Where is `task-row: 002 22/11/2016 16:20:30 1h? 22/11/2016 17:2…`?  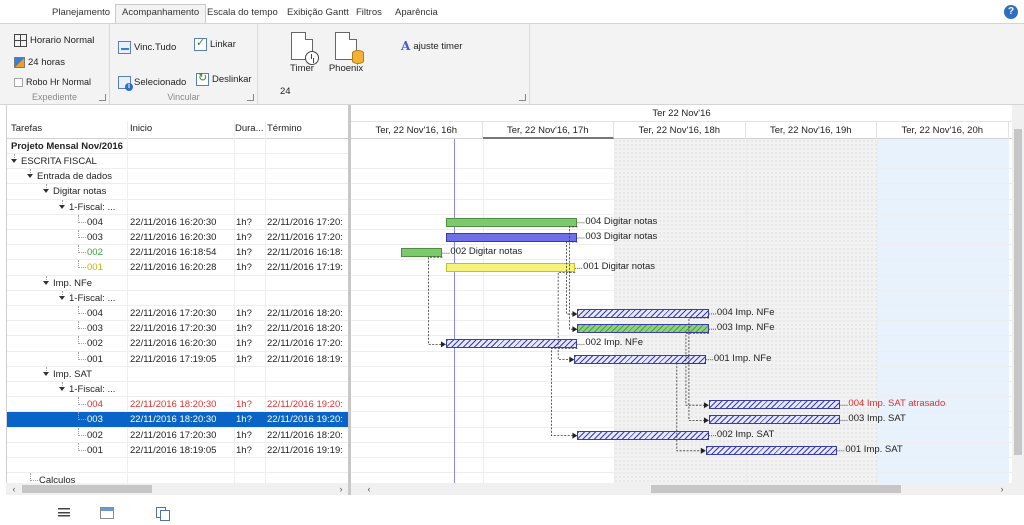
task-row: 002 22/11/2016 16:20:30 1h? 22/11/2016 17:2… is located at coordinates (178, 344).